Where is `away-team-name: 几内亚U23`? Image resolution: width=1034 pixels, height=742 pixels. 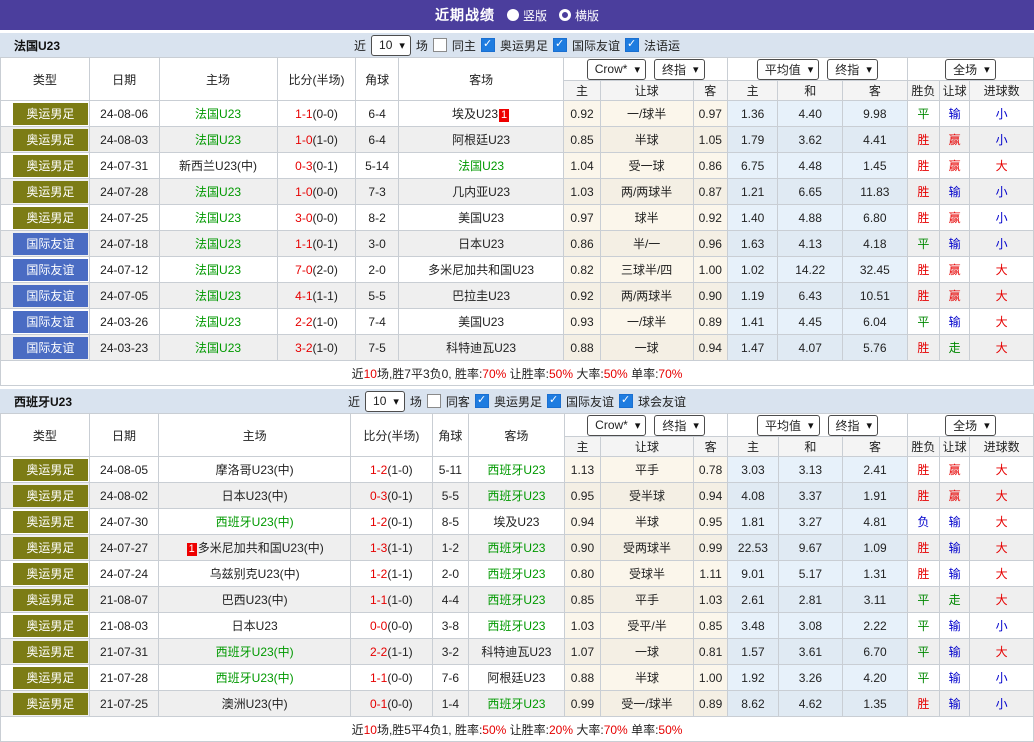
away-team-name: 几内亚U23 is located at coordinates (481, 192).